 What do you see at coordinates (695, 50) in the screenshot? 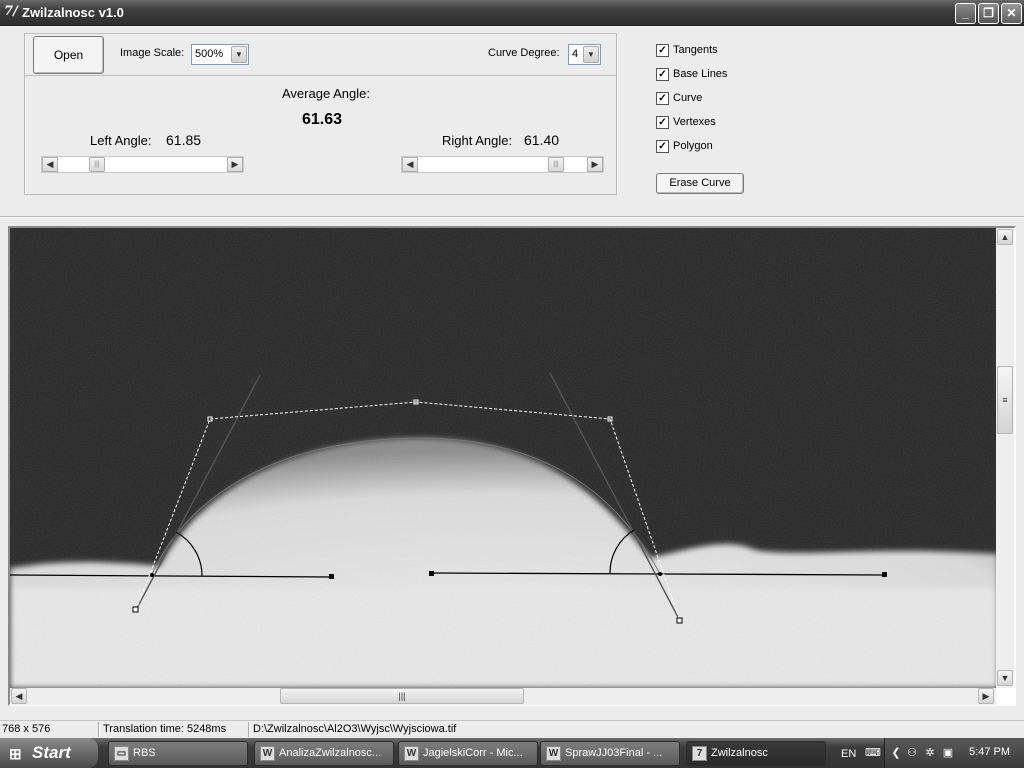
I see `checkbox-label: Tangents` at bounding box center [695, 50].